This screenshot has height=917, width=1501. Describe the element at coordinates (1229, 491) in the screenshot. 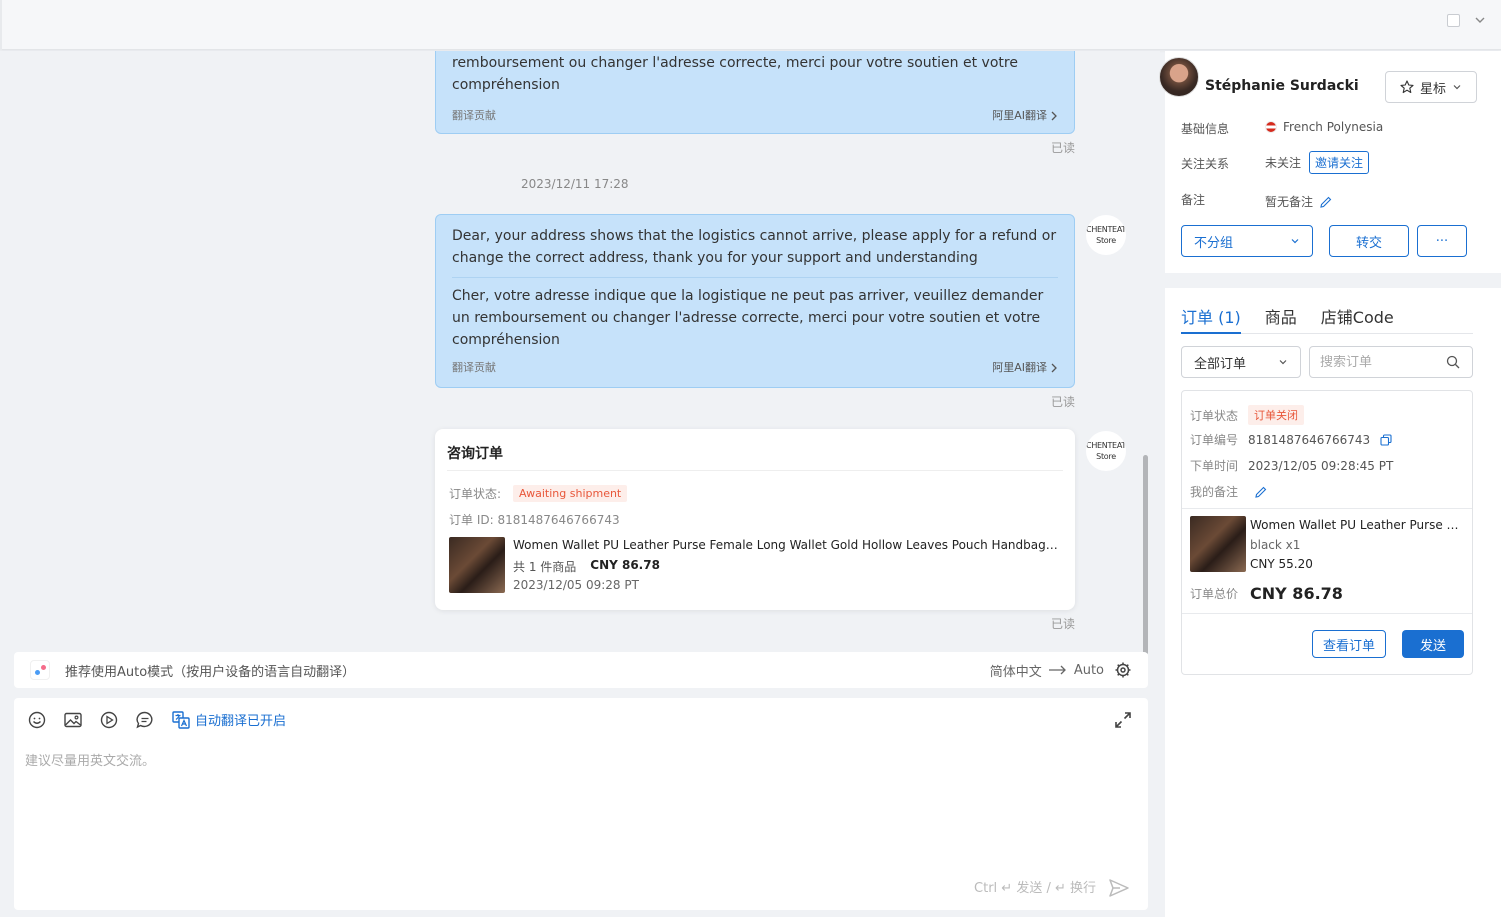

I see `my-note-row: 我的备注` at that location.